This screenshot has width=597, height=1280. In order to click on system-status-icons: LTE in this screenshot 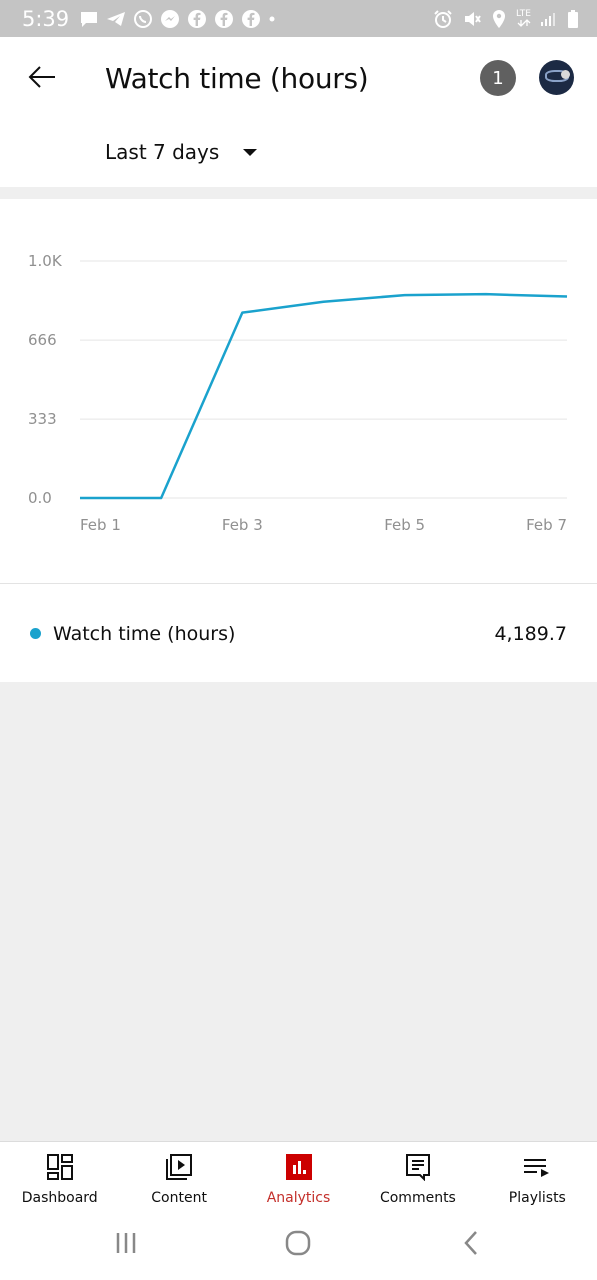, I will do `click(506, 19)`.